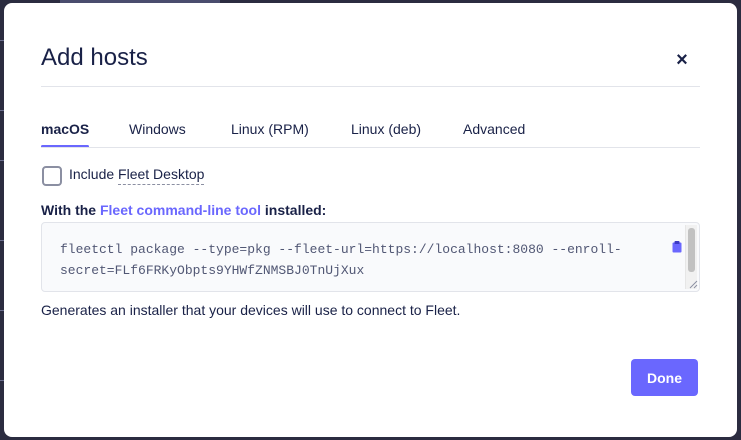 This screenshot has height=440, width=741. What do you see at coordinates (691, 250) in the screenshot?
I see `scrollbar-thumb` at bounding box center [691, 250].